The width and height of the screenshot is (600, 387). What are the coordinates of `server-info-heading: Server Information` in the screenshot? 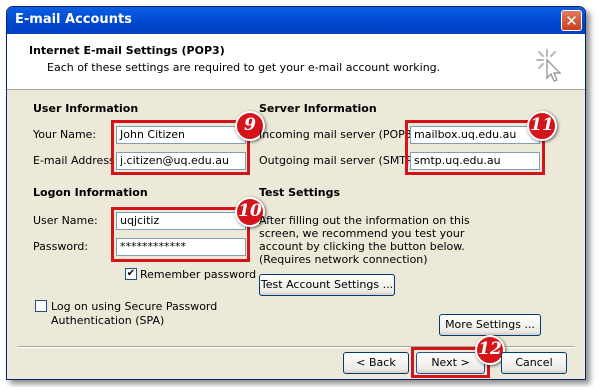 It's located at (318, 108).